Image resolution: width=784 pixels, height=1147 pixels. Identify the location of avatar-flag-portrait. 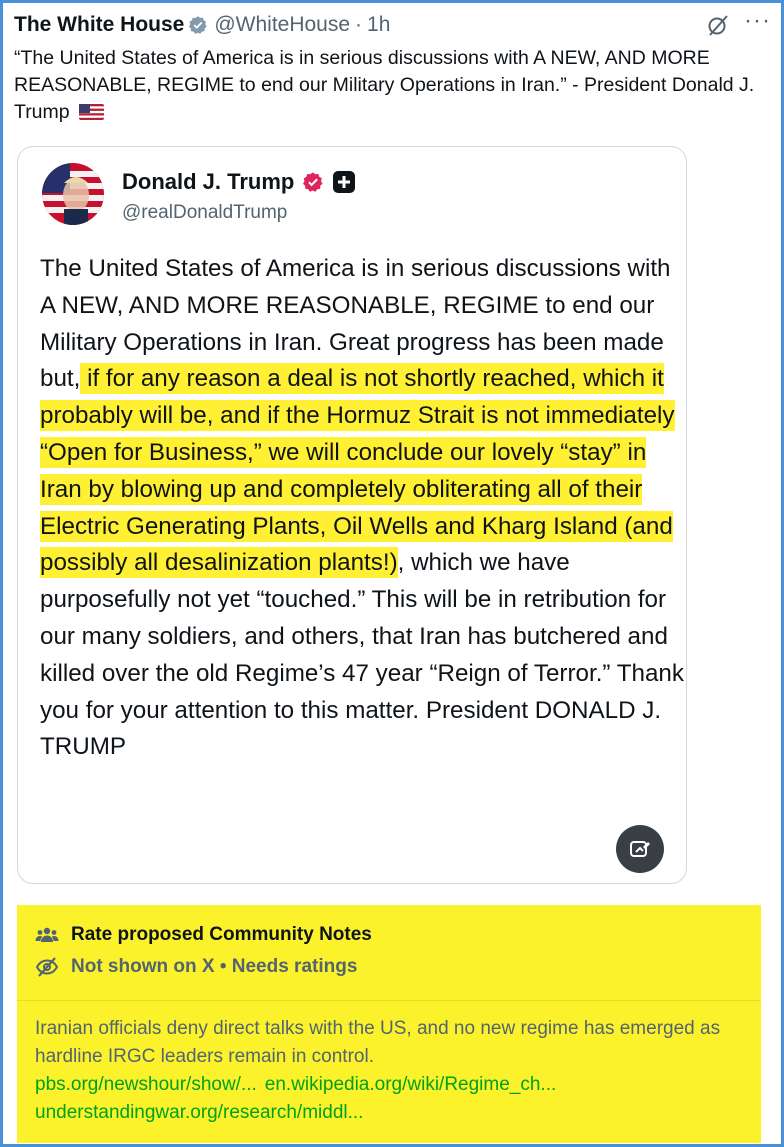
(73, 194).